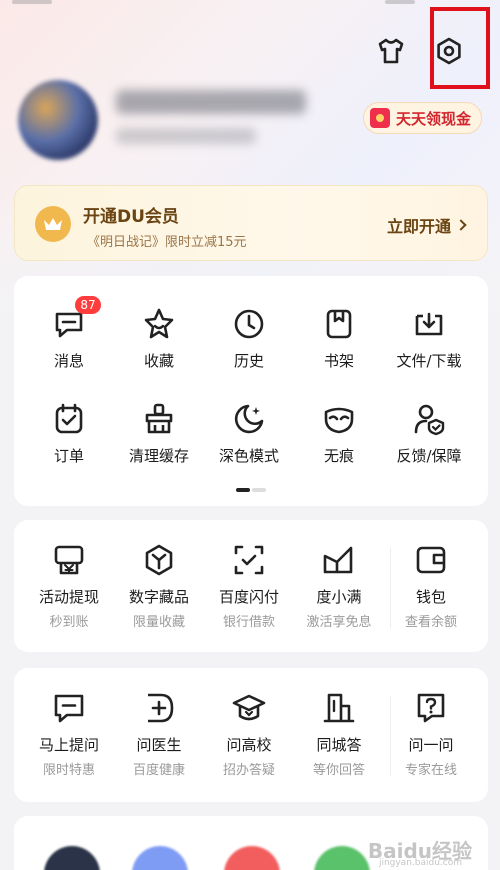 Image resolution: width=500 pixels, height=870 pixels. Describe the element at coordinates (69, 622) in the screenshot. I see `finance-sub: 秒到账` at that location.